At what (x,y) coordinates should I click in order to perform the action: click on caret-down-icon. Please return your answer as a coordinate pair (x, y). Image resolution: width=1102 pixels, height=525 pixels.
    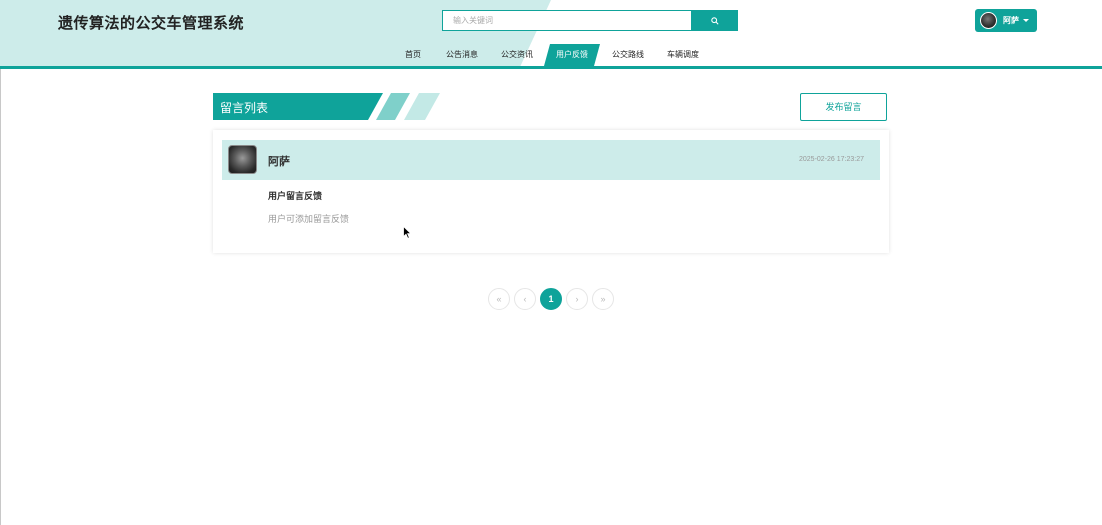
    Looking at the image, I should click on (1026, 20).